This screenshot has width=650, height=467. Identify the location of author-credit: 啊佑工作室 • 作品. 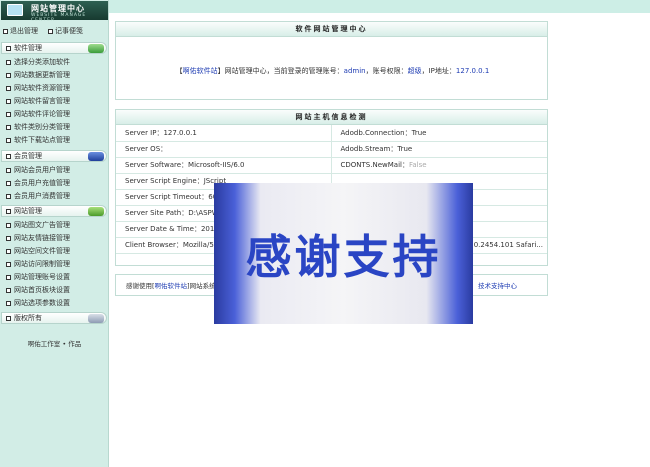
(54, 344).